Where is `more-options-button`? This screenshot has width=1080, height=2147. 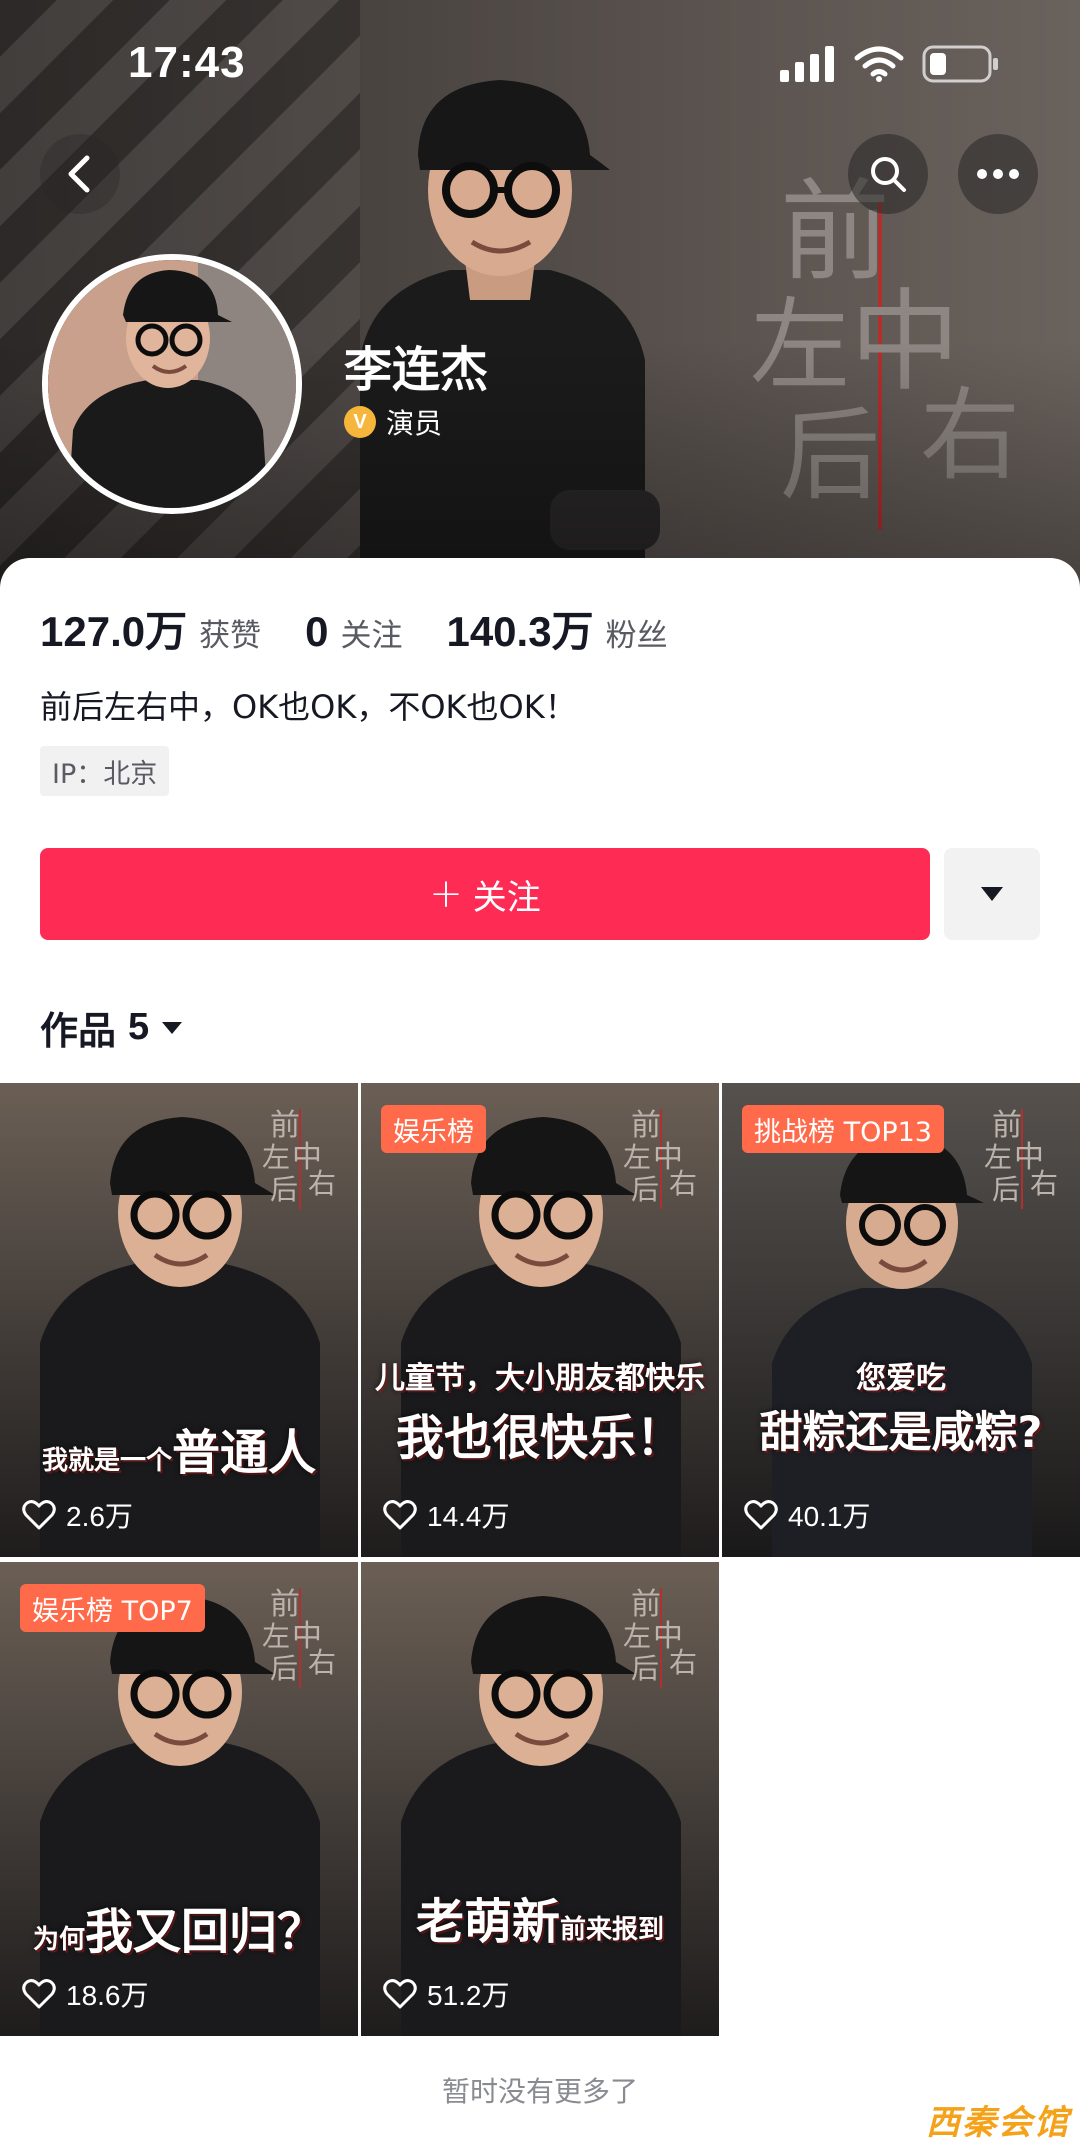 more-options-button is located at coordinates (998, 174).